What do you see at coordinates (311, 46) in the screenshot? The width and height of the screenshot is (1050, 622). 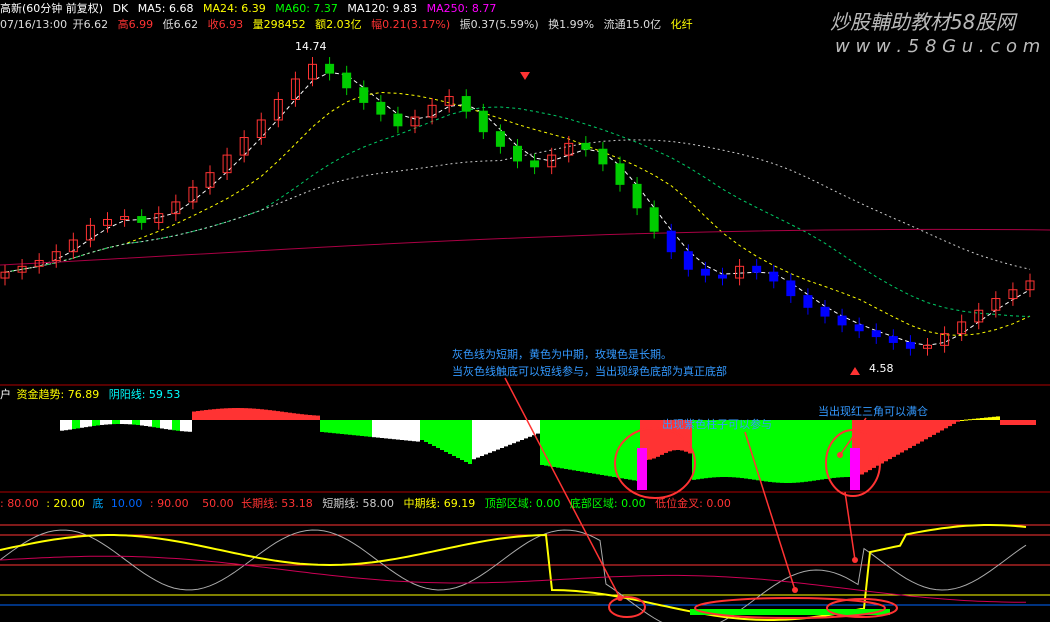 I see `high-mark-label: 14.74` at bounding box center [311, 46].